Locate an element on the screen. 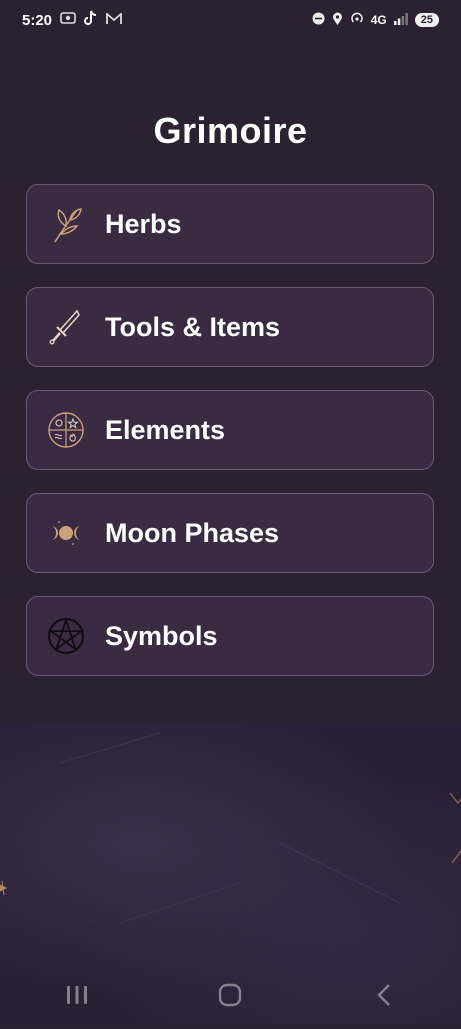 This screenshot has height=1029, width=461. menu-item-elements: Elements is located at coordinates (230, 430).